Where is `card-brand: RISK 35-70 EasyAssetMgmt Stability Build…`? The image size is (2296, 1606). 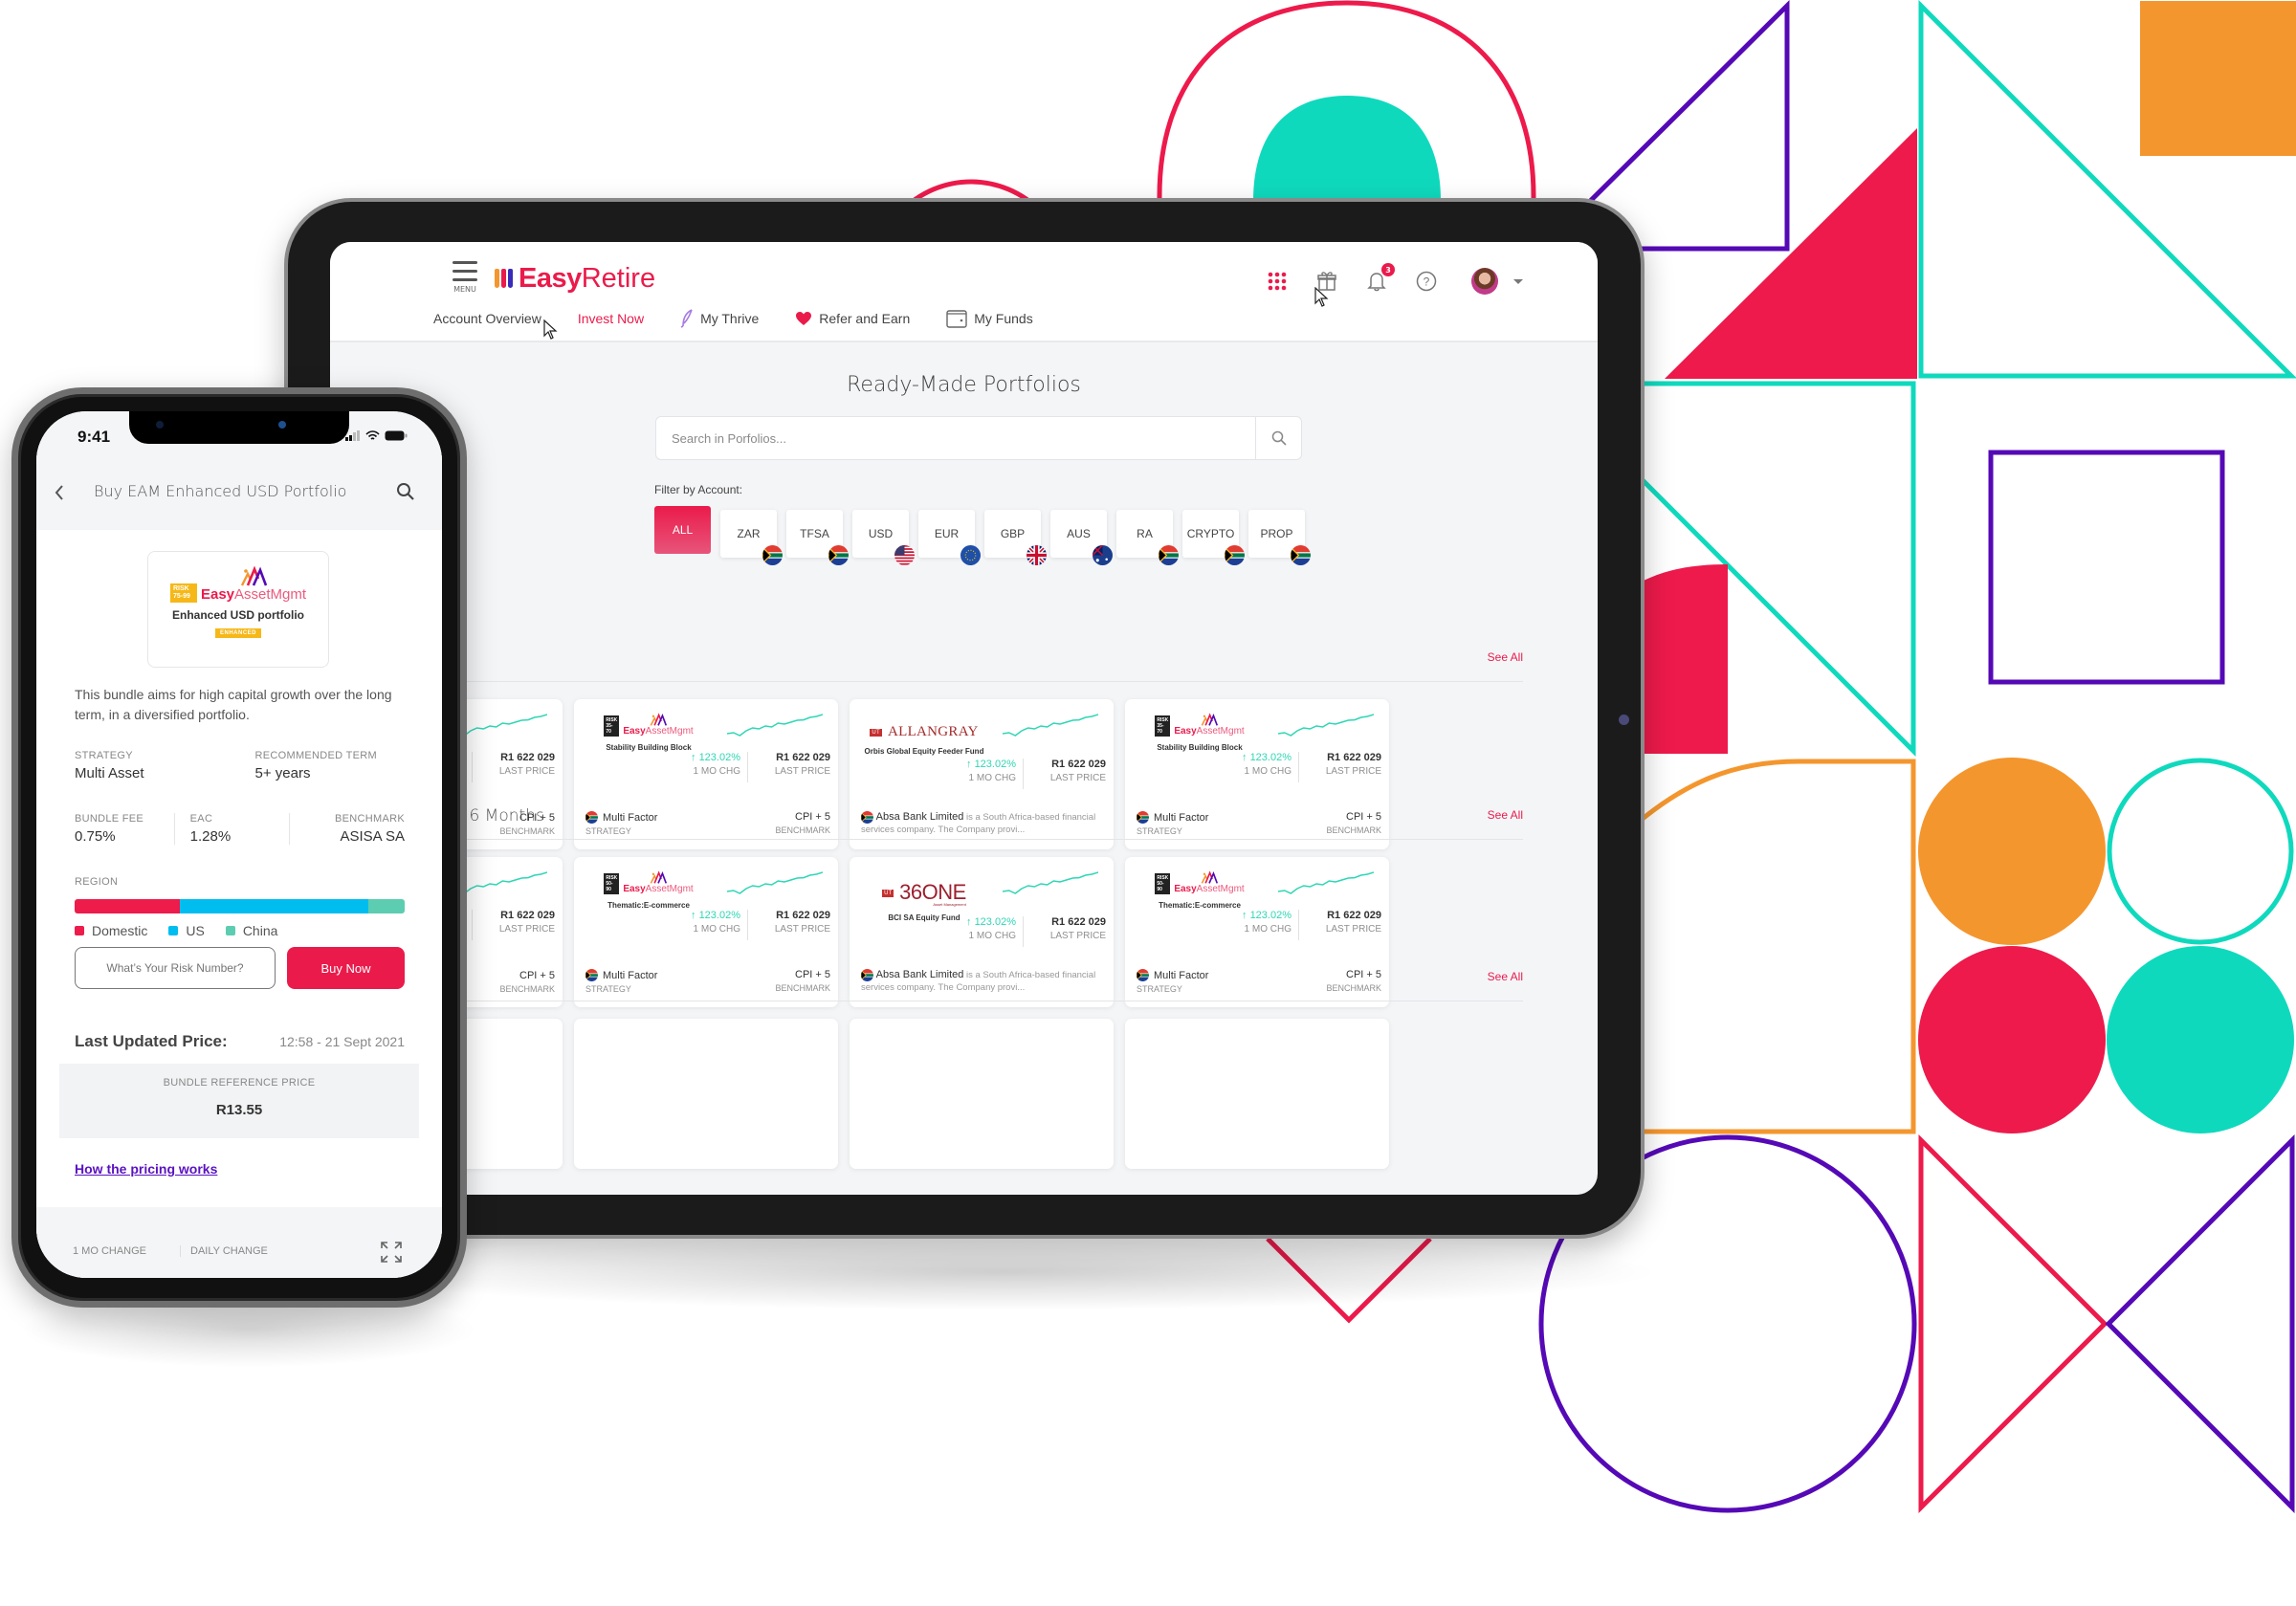
card-brand: RISK 35-70 EasyAssetMgmt Stability Build… is located at coordinates (1199, 733).